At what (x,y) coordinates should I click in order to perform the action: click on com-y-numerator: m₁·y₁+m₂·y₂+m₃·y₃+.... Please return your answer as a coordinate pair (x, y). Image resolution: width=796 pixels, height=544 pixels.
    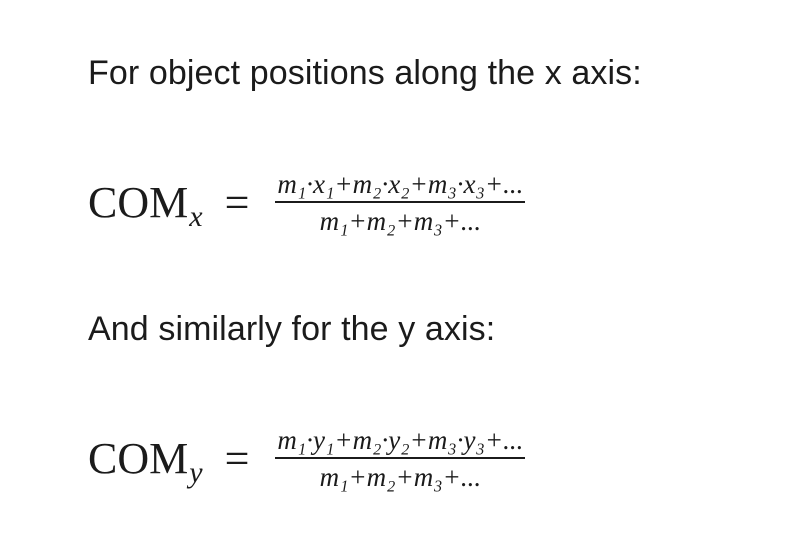
    Looking at the image, I should click on (400, 440).